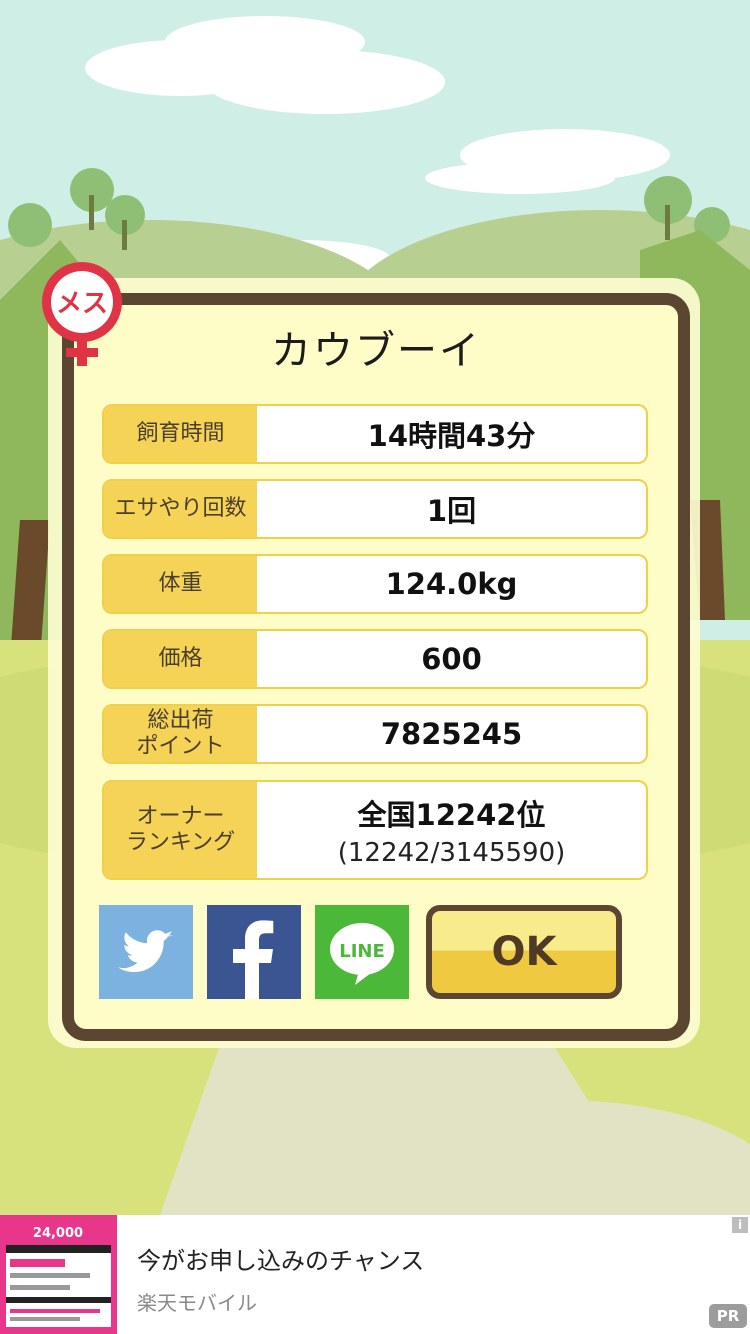  What do you see at coordinates (451, 436) in the screenshot?
I see `stat-value: 14時間43分` at bounding box center [451, 436].